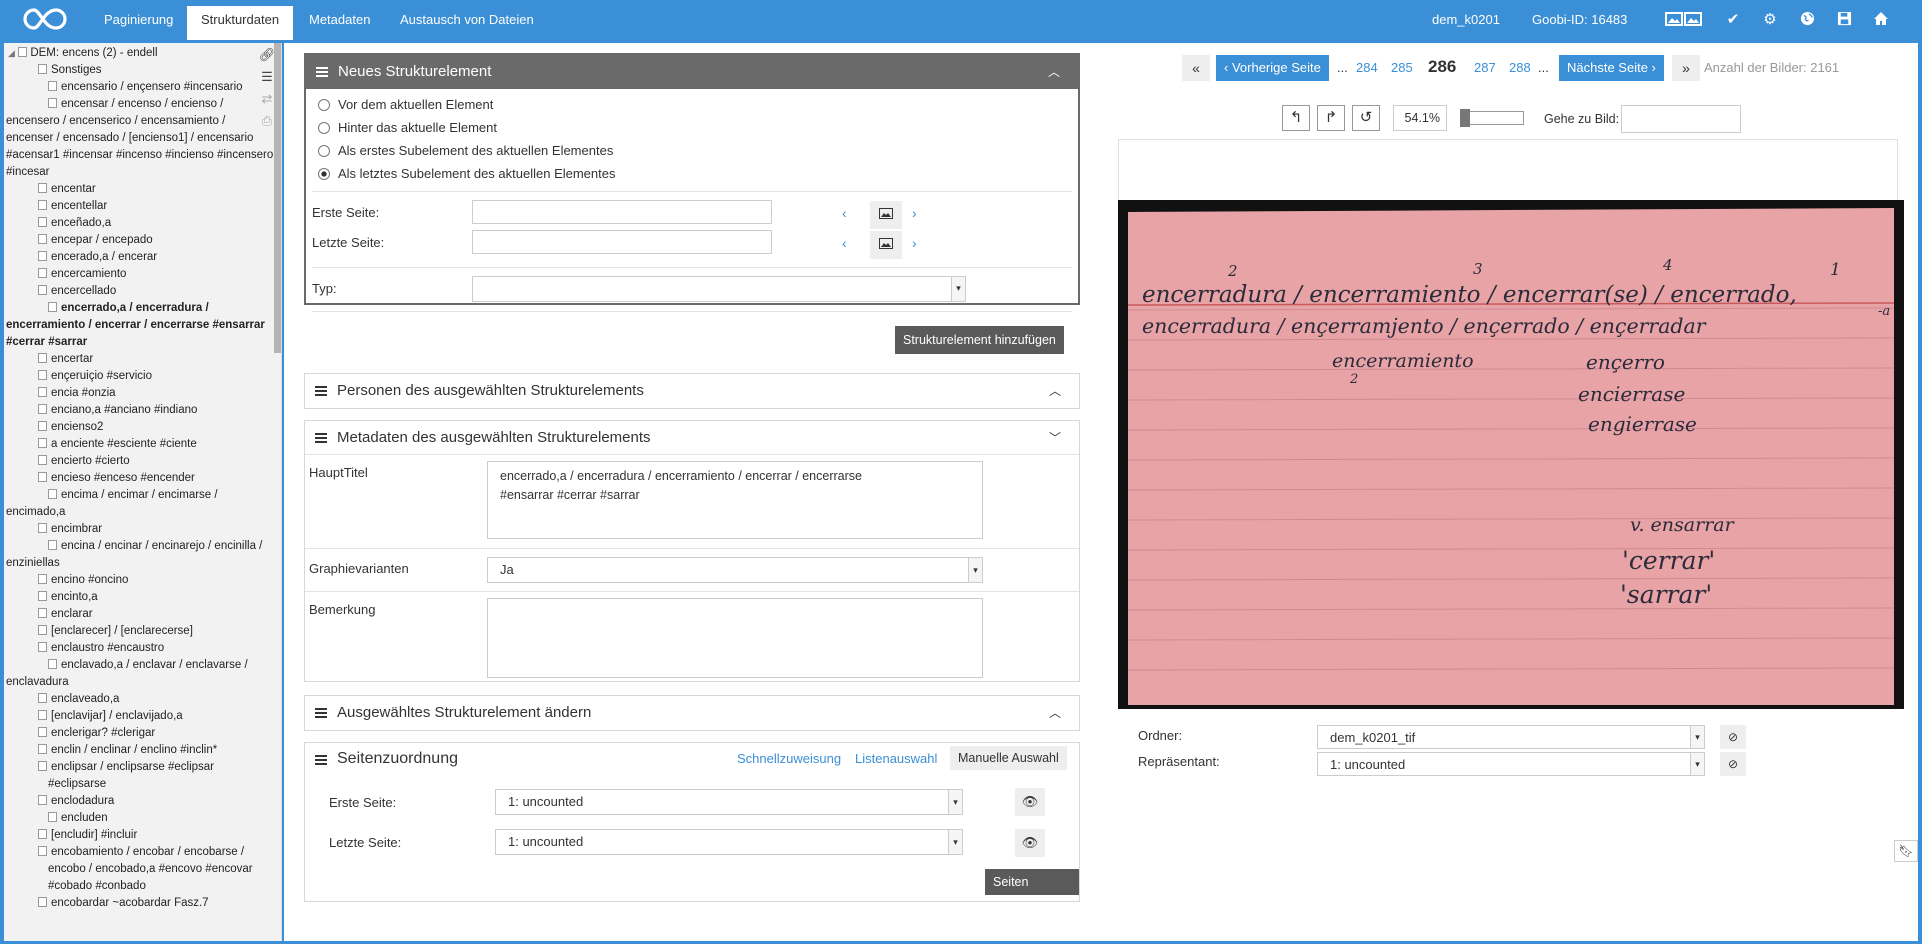 Image resolution: width=1922 pixels, height=944 pixels. What do you see at coordinates (622, 212) in the screenshot?
I see `first-page-input` at bounding box center [622, 212].